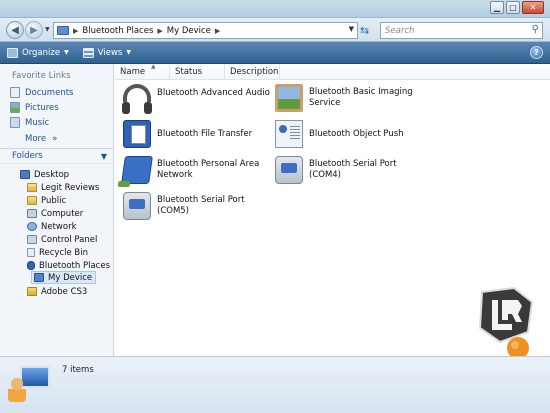 The height and width of the screenshot is (413, 550). Describe the element at coordinates (70, 187) in the screenshot. I see `tree-label: Legit Reviews` at that location.